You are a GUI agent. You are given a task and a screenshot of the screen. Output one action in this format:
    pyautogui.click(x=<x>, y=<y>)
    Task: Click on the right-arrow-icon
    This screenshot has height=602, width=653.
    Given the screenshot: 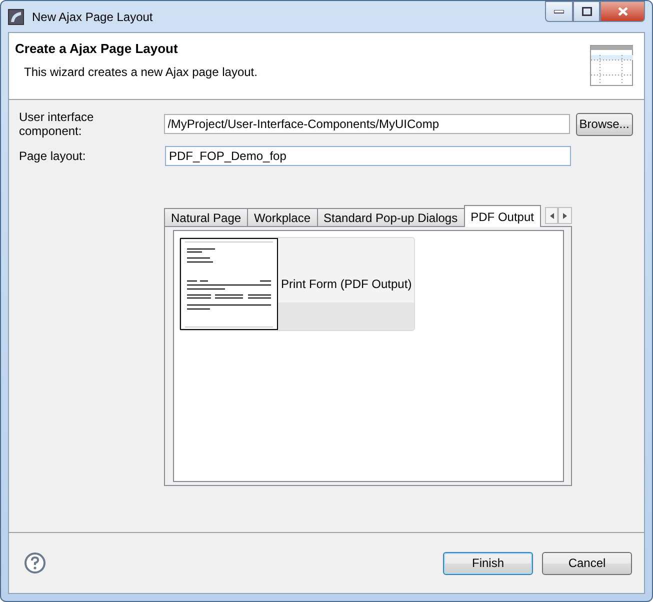 What is the action you would take?
    pyautogui.click(x=565, y=215)
    